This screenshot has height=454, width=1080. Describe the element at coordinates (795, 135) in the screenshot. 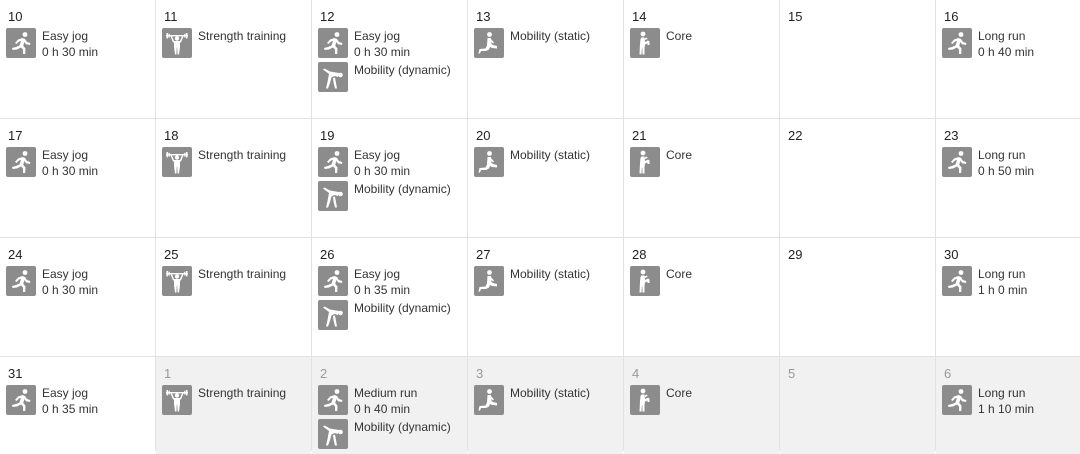

I see `day-number: 22` at that location.